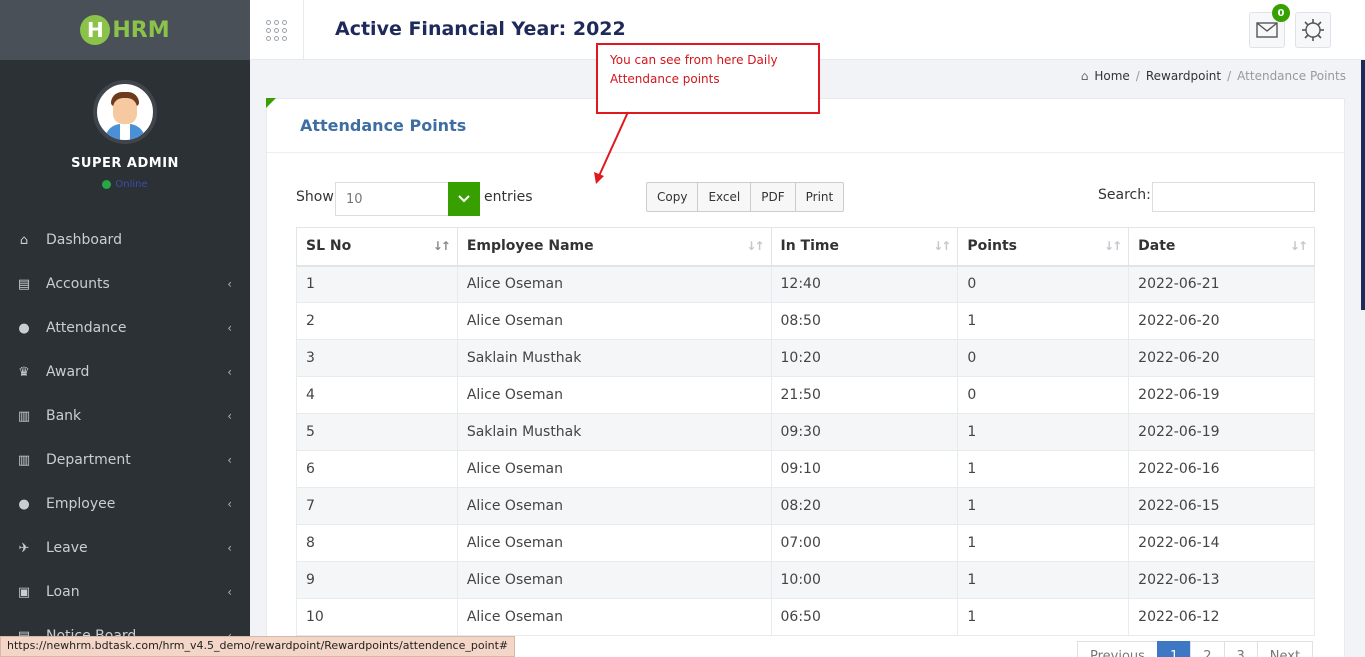  What do you see at coordinates (84, 240) in the screenshot?
I see `sidebar-item-label: Dashboard` at bounding box center [84, 240].